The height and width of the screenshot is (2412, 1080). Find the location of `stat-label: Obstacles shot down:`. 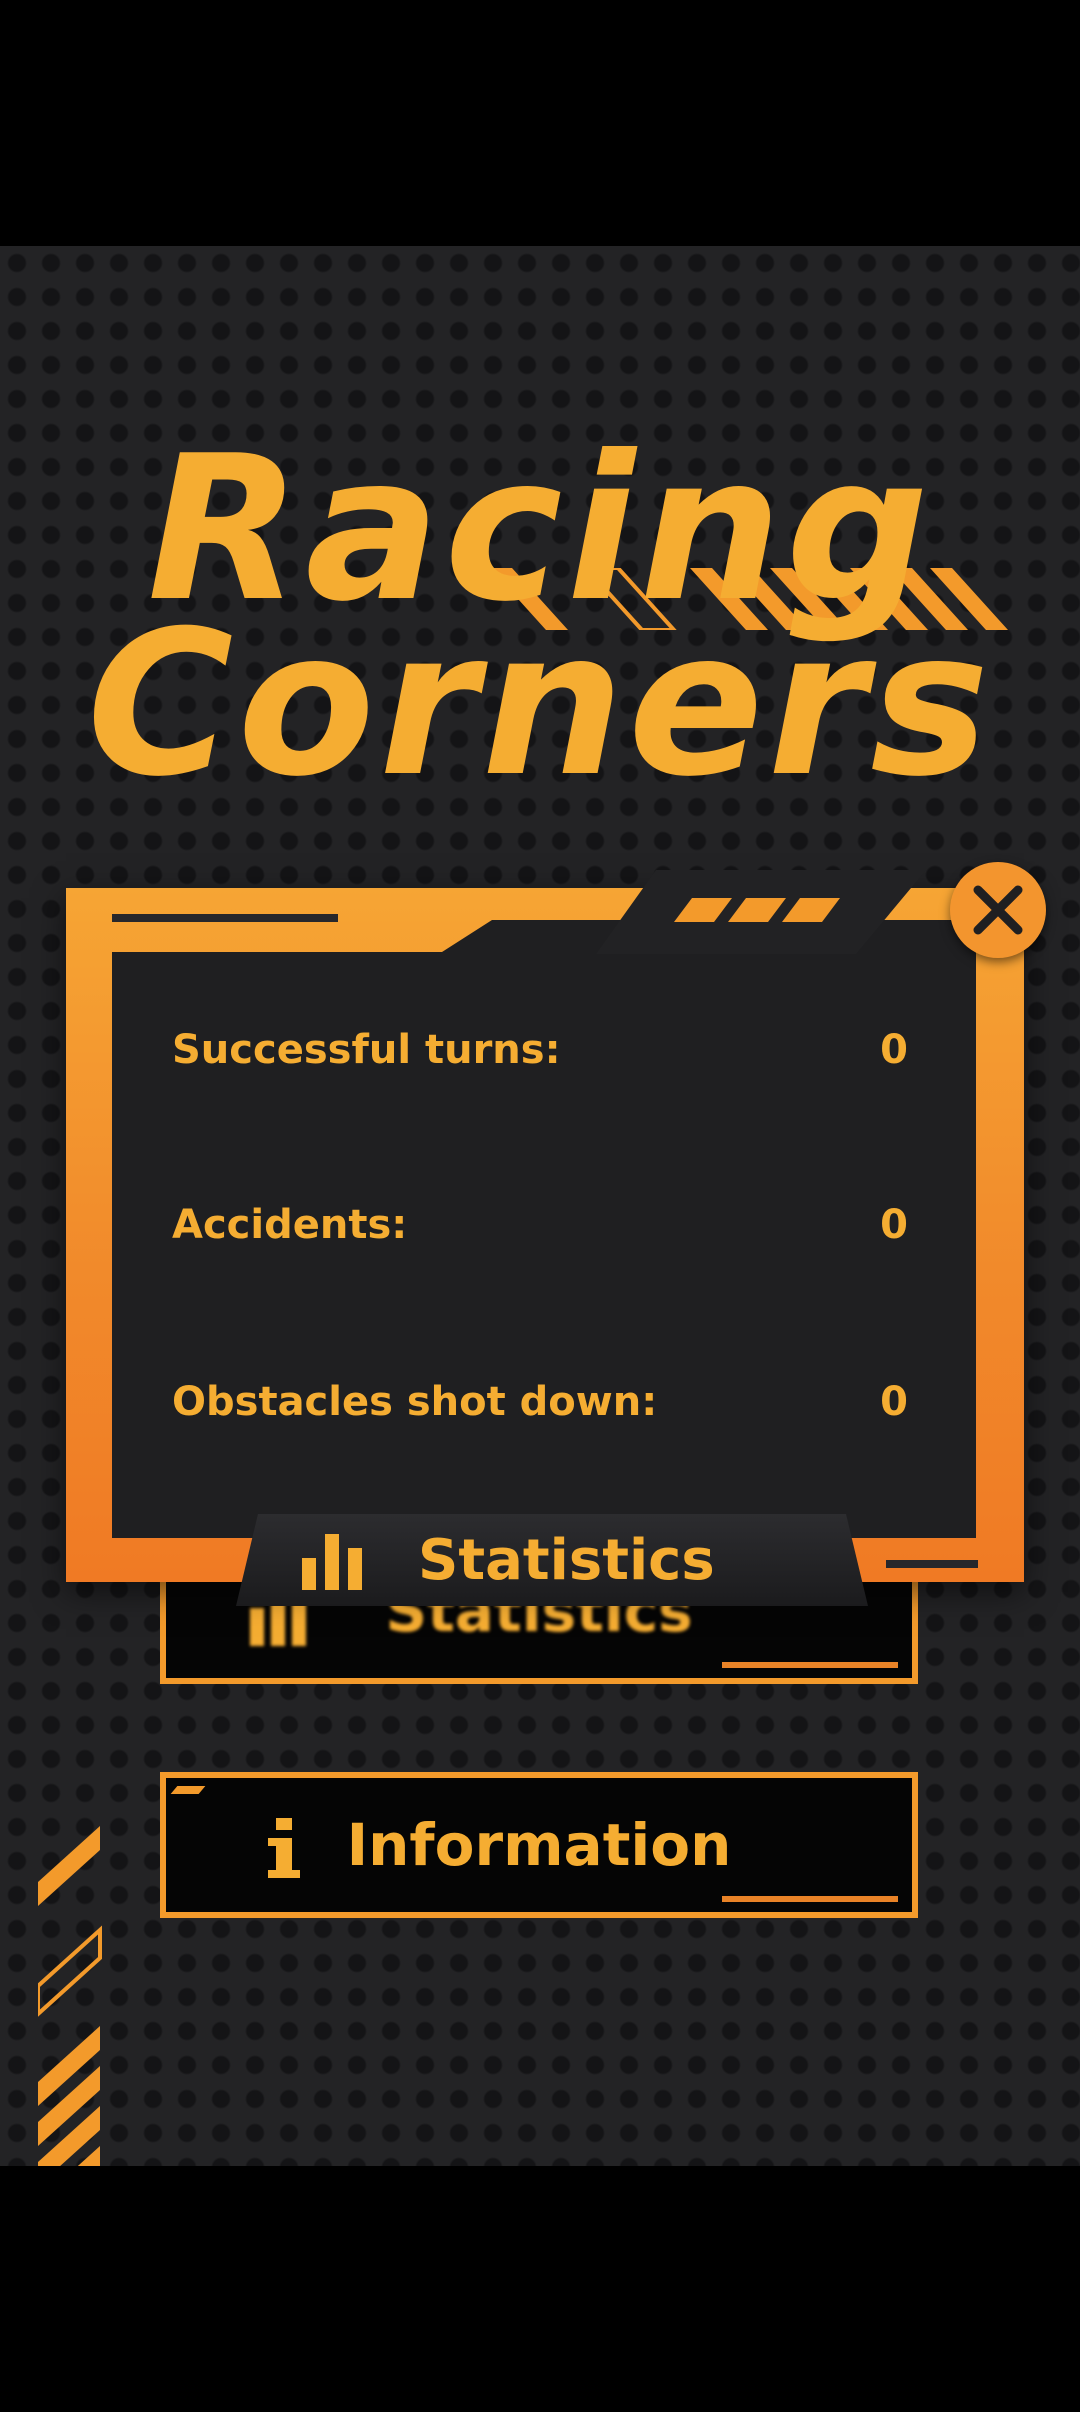

stat-label: Obstacles shot down: is located at coordinates (415, 1402).